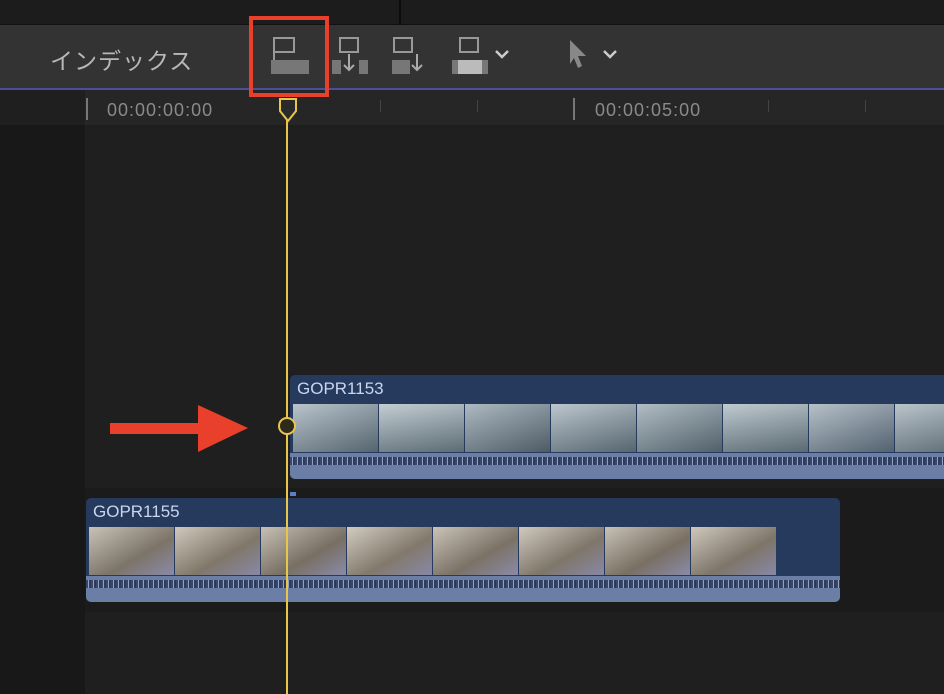 This screenshot has width=944, height=694. Describe the element at coordinates (472, 12) in the screenshot. I see `top-bar` at that location.